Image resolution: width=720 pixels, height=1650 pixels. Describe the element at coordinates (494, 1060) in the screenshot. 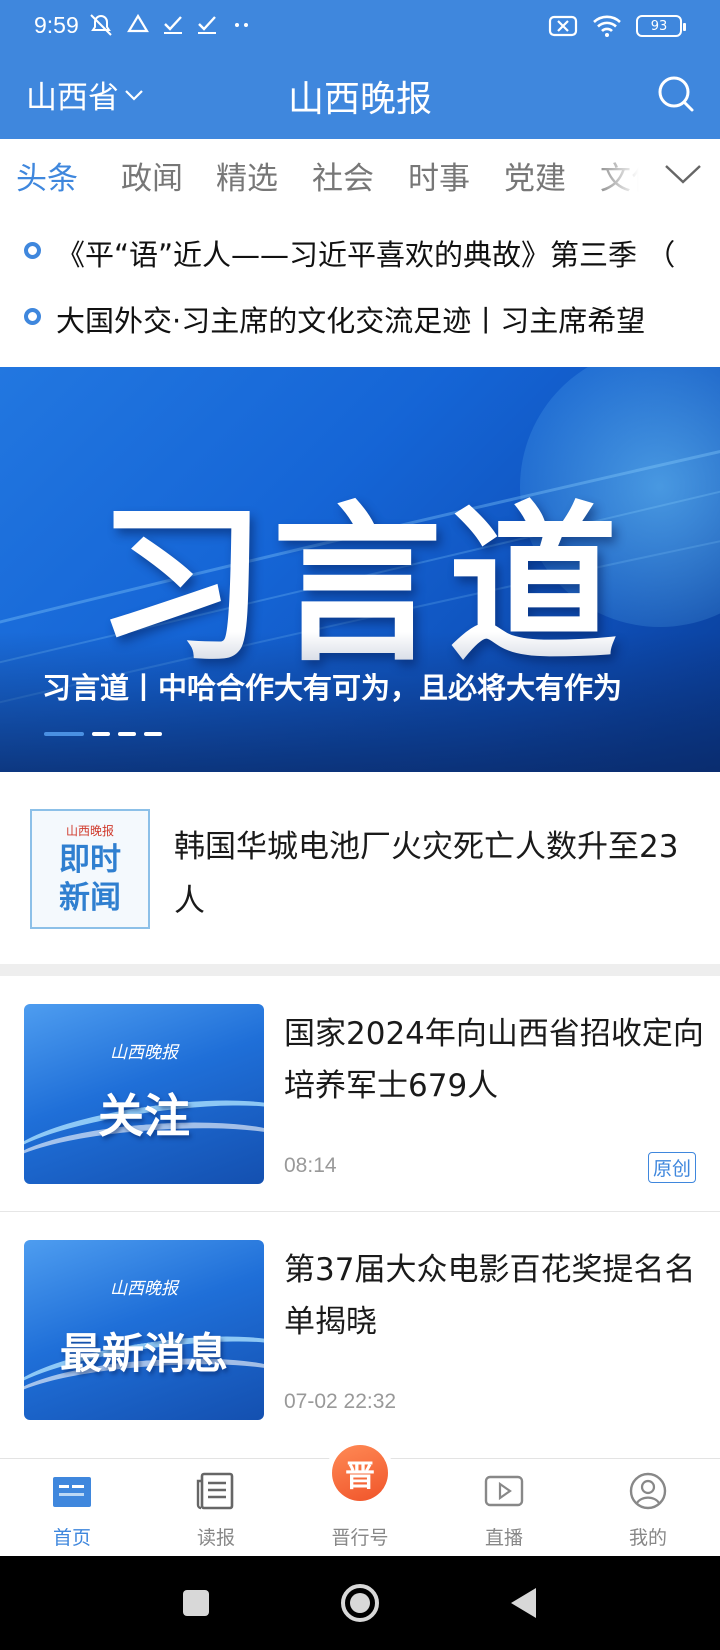

I see `news-title: 国家2024年向山西省招收定向培养军士679人` at that location.